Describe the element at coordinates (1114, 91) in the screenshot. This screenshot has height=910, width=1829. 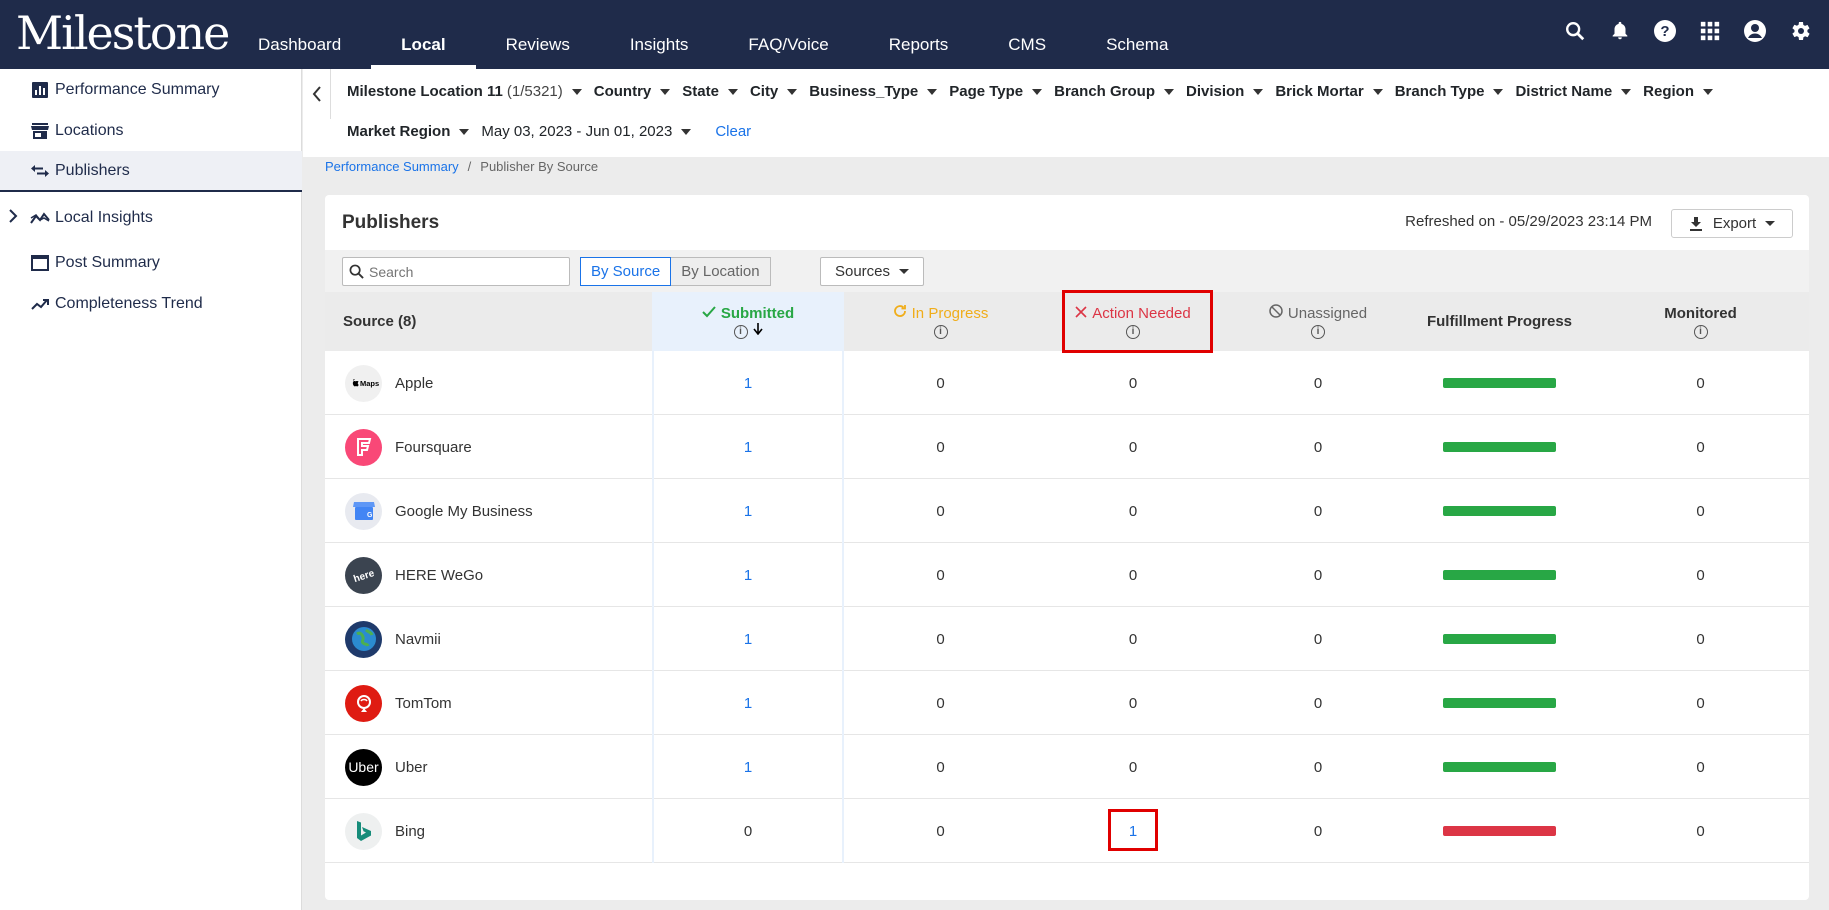
I see `filter-branch-group: Branch Group` at that location.